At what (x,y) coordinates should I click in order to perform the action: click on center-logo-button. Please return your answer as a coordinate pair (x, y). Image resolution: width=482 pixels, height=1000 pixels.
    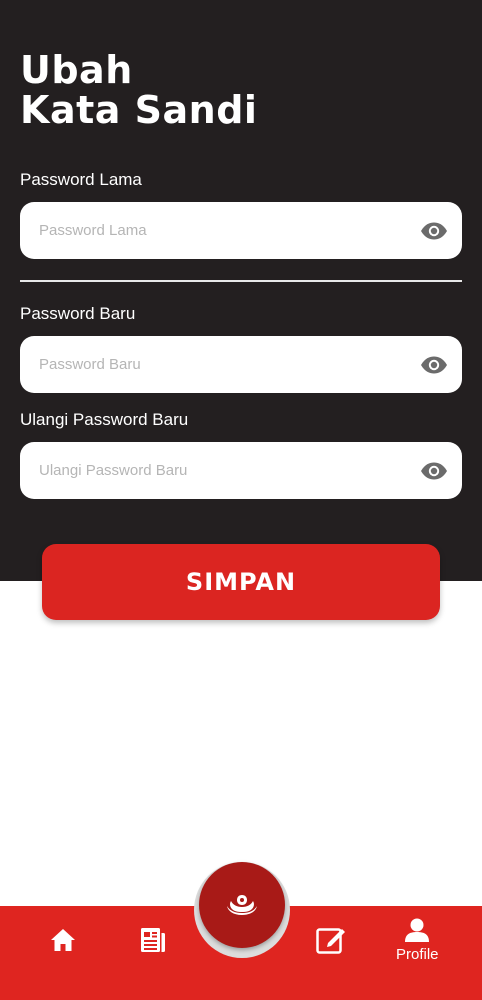
    Looking at the image, I should click on (242, 905).